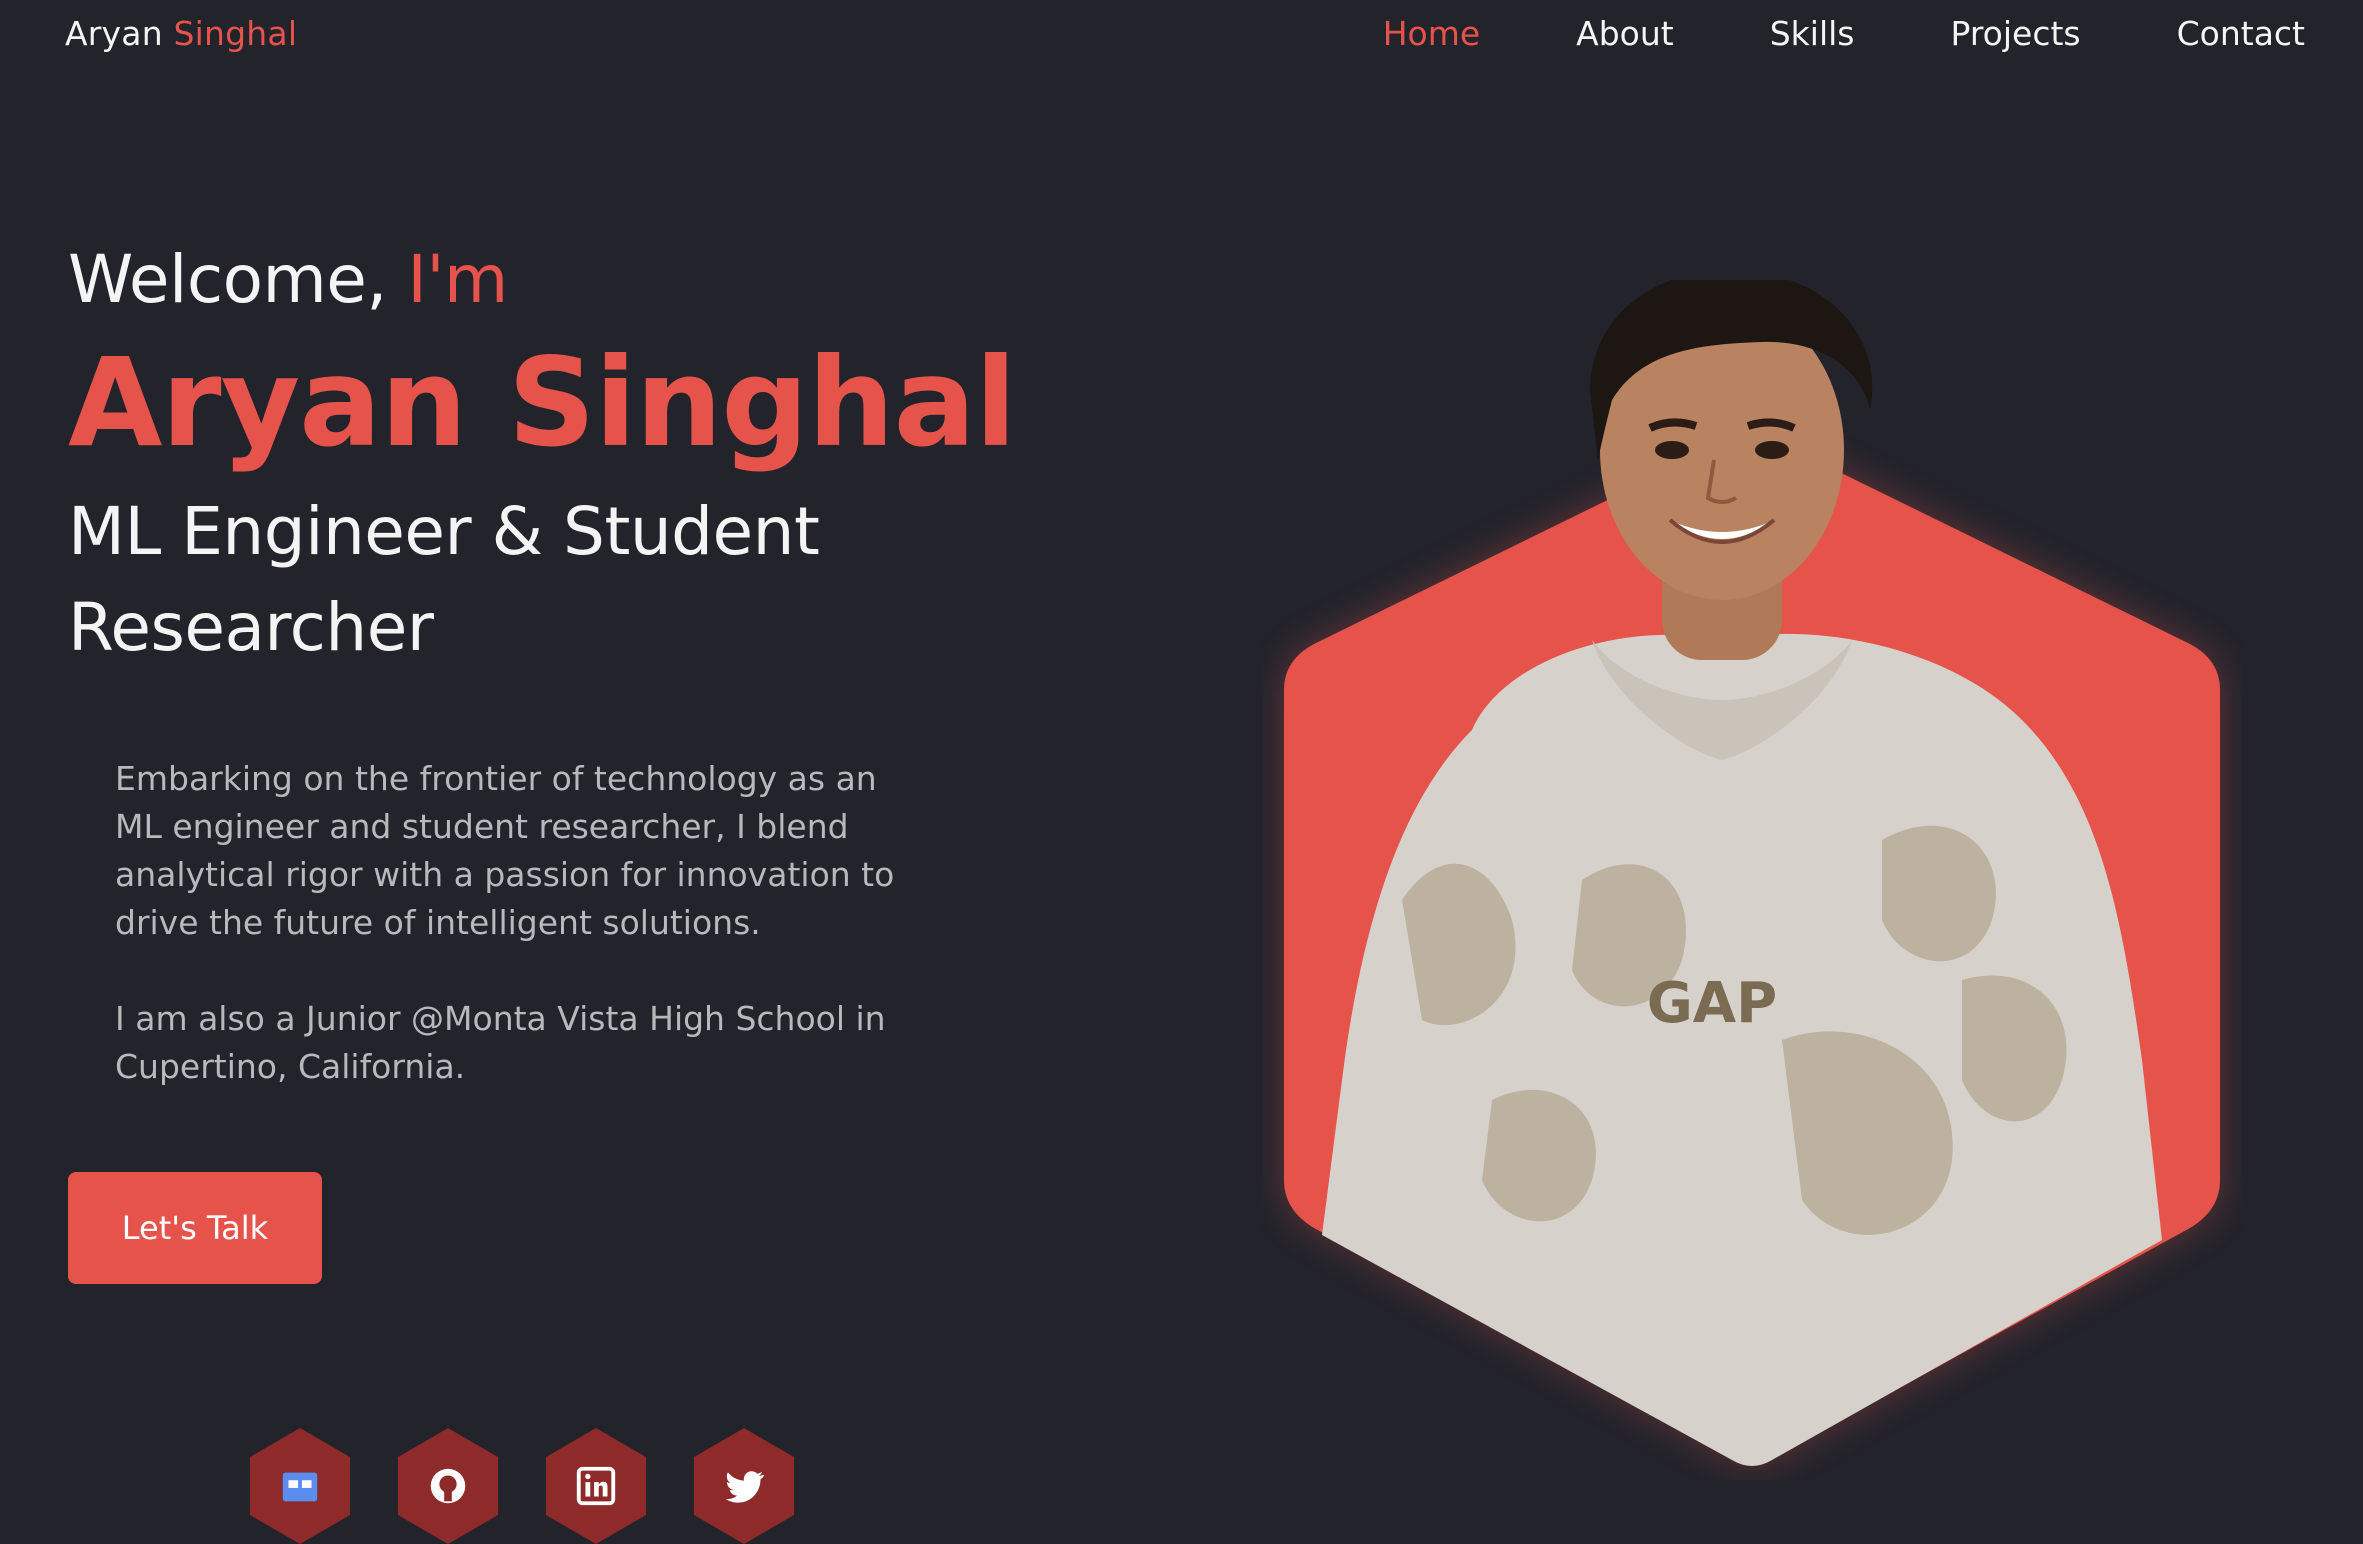 This screenshot has height=1544, width=2363. I want to click on twitter-icon, so click(745, 1487).